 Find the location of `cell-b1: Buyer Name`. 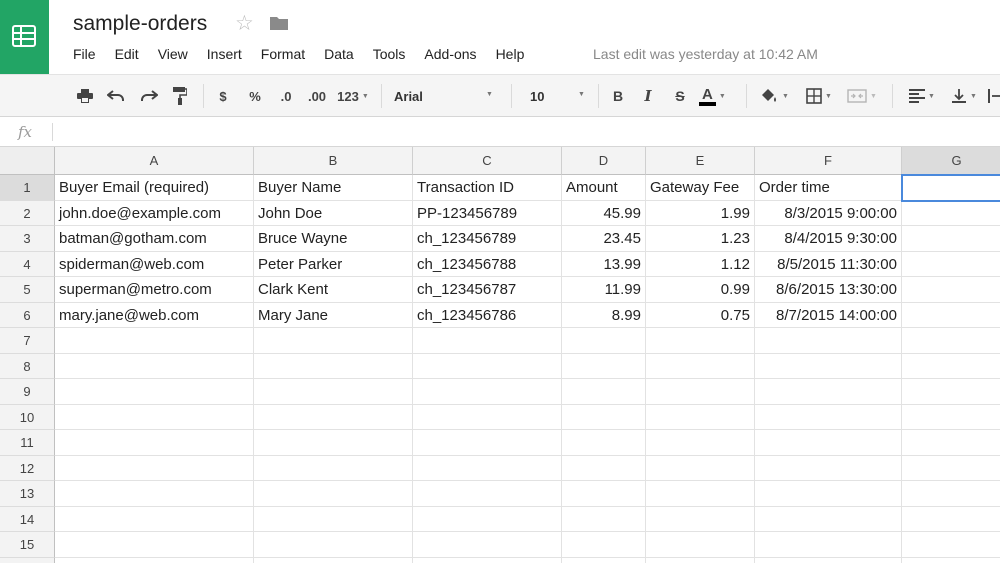

cell-b1: Buyer Name is located at coordinates (333, 188).